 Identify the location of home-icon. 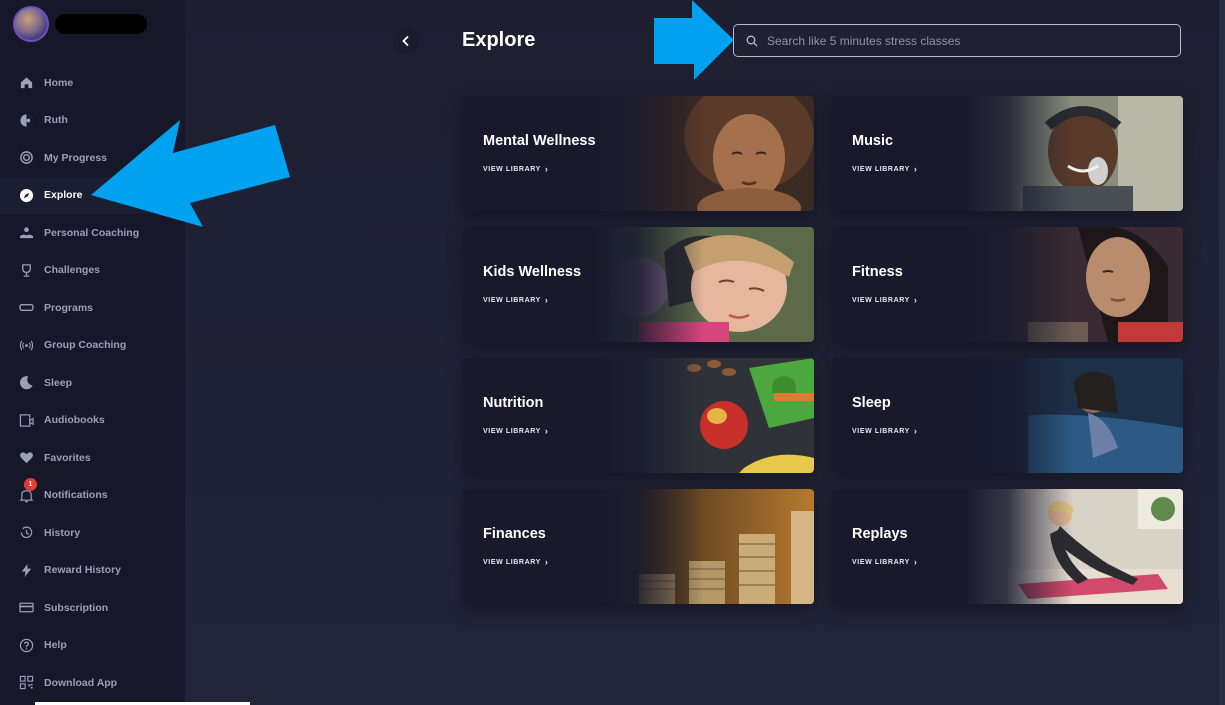
(26, 83).